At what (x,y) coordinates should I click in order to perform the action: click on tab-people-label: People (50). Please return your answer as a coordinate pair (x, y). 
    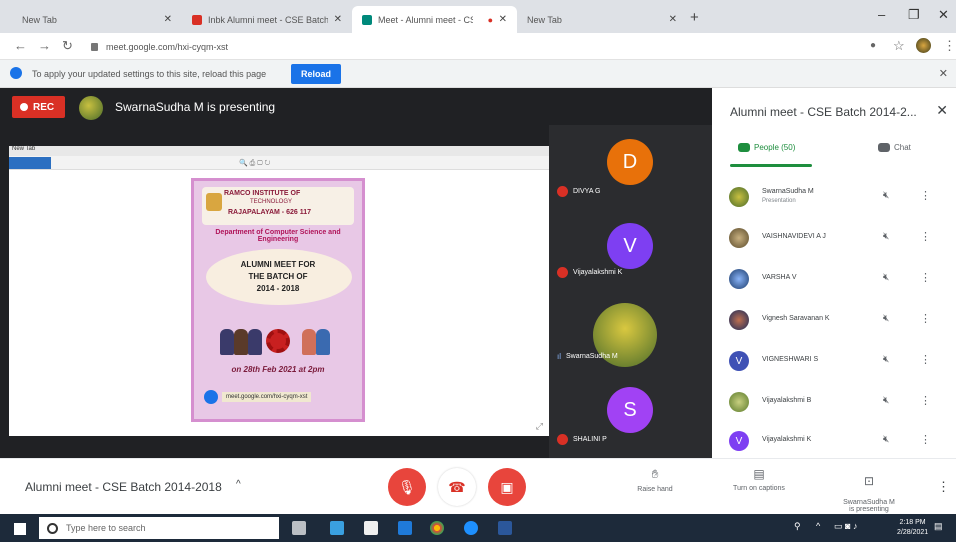
    Looking at the image, I should click on (775, 147).